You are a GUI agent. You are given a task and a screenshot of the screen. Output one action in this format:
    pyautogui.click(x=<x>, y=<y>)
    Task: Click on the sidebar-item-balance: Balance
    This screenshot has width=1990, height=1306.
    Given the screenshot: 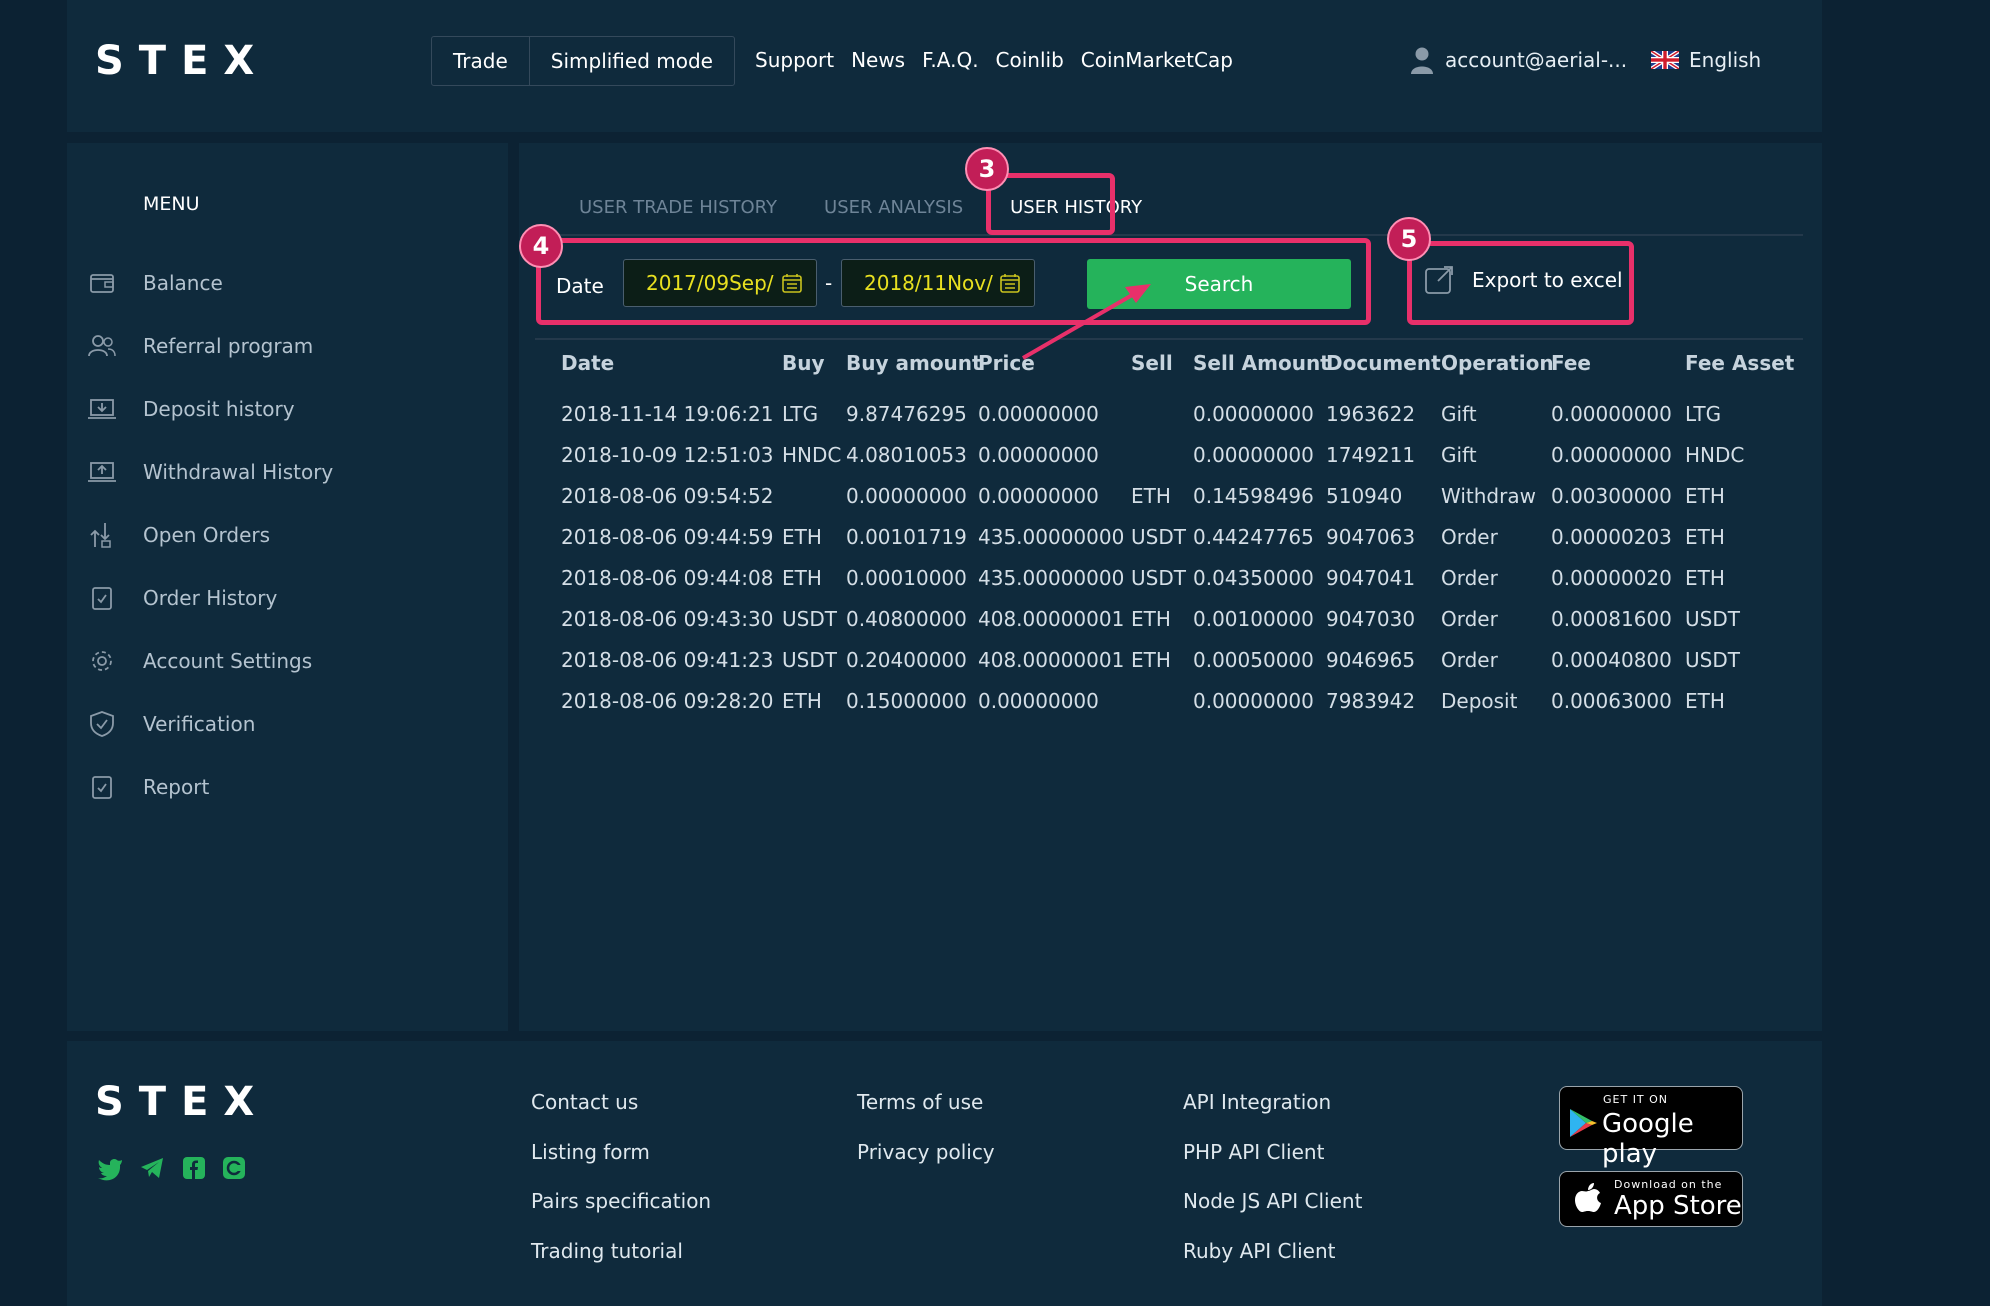 What is the action you would take?
    pyautogui.click(x=155, y=283)
    